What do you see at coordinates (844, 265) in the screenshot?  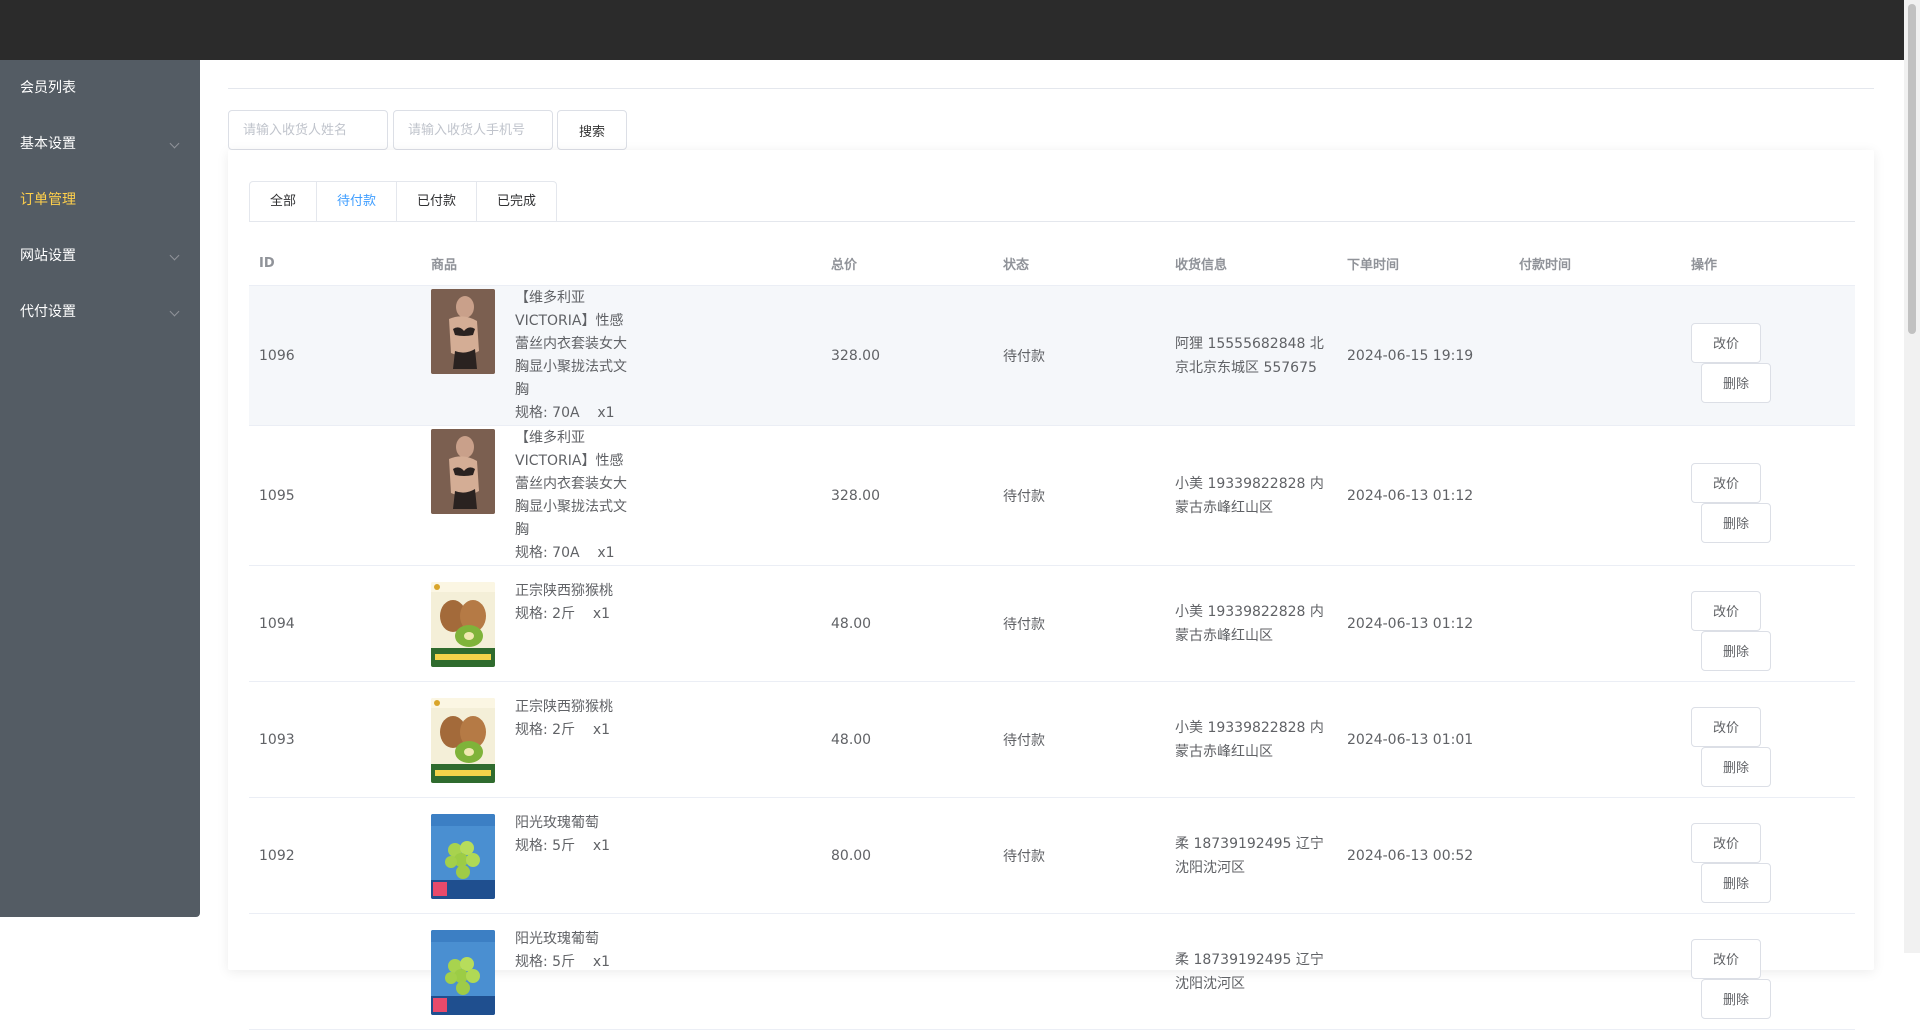 I see `column-header-total: 总价` at bounding box center [844, 265].